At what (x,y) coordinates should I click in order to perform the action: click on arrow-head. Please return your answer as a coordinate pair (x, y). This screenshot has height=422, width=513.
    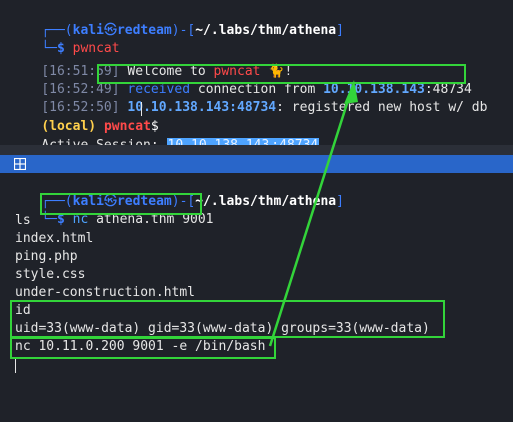
    Looking at the image, I should click on (351, 92).